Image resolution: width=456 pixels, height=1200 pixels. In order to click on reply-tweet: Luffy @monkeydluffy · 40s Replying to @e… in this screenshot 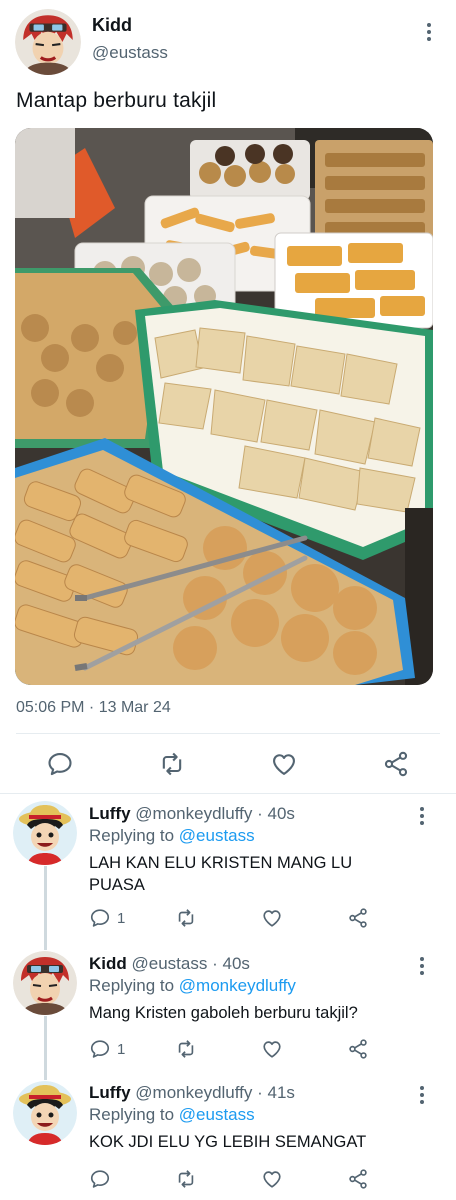, I will do `click(228, 870)`.